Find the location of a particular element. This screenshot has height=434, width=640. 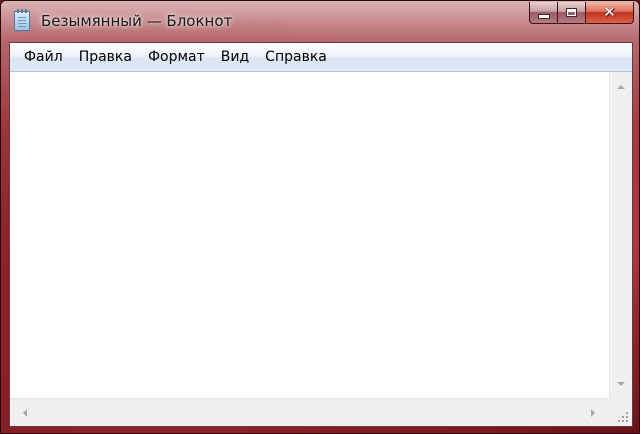

minimize-icon is located at coordinates (543, 16).